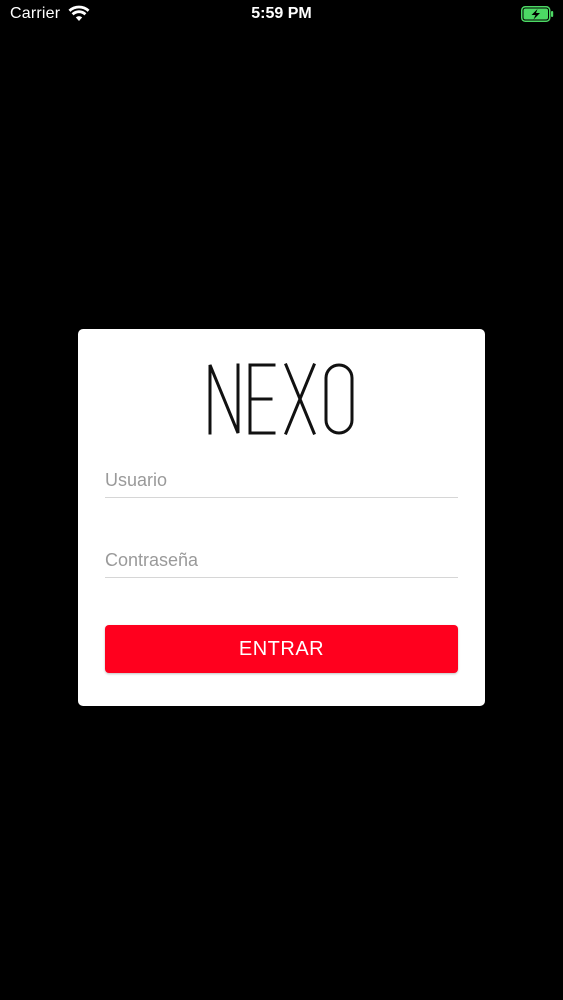 The width and height of the screenshot is (563, 1000). I want to click on status-bar: Carrier 5:59 PM, so click(281, 15).